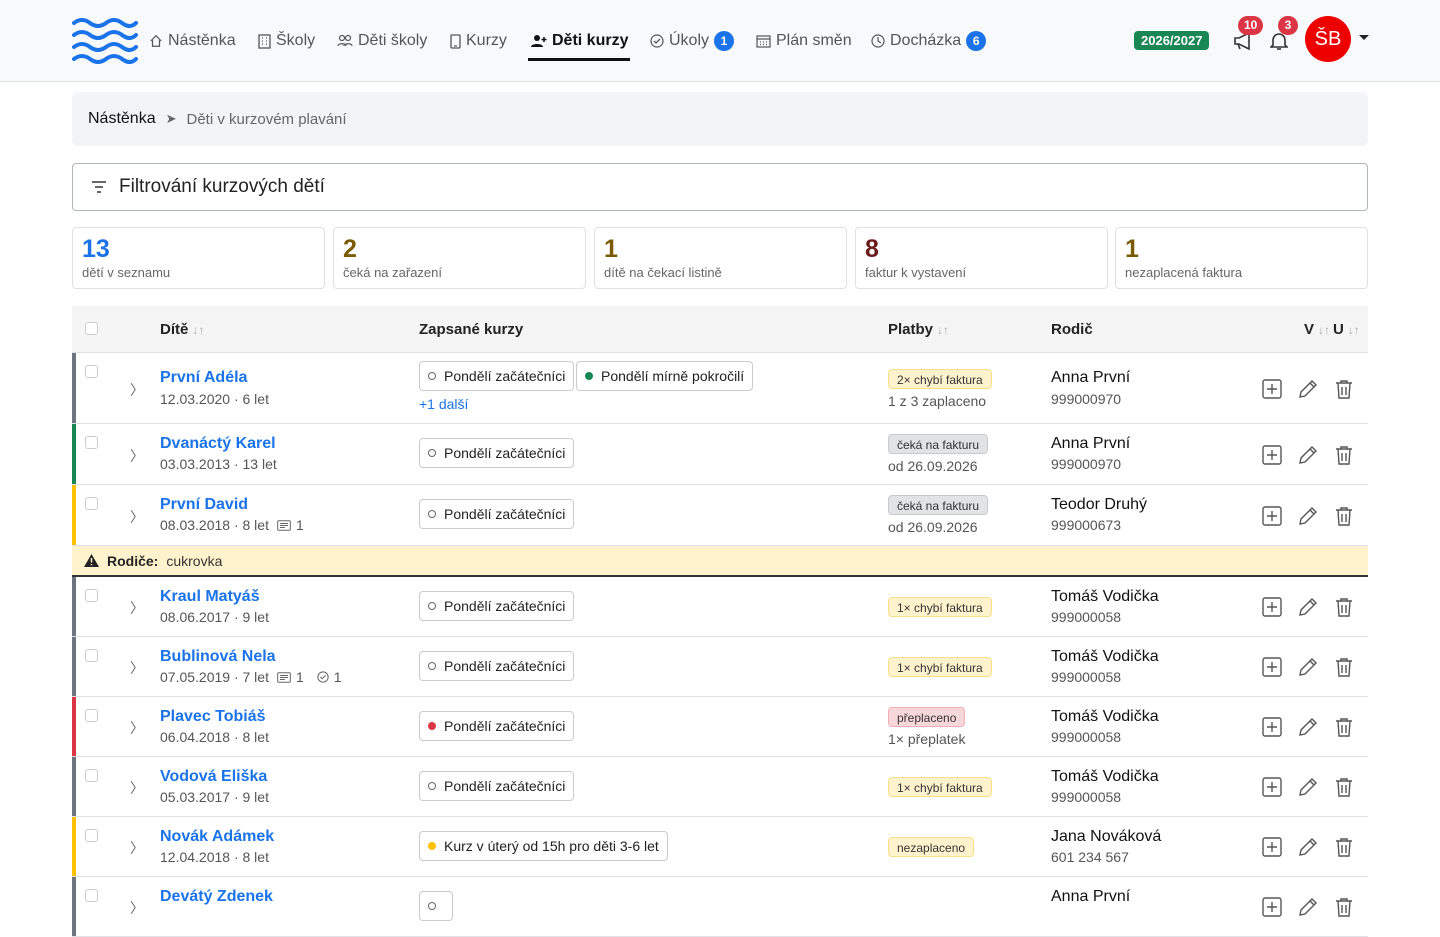  I want to click on child-name-link: Kraul Matyáš, so click(210, 597).